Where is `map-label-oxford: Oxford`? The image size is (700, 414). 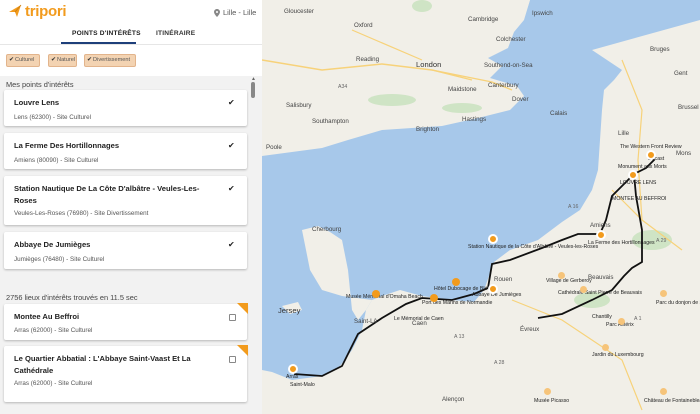
map-label-oxford: Oxford is located at coordinates (363, 25).